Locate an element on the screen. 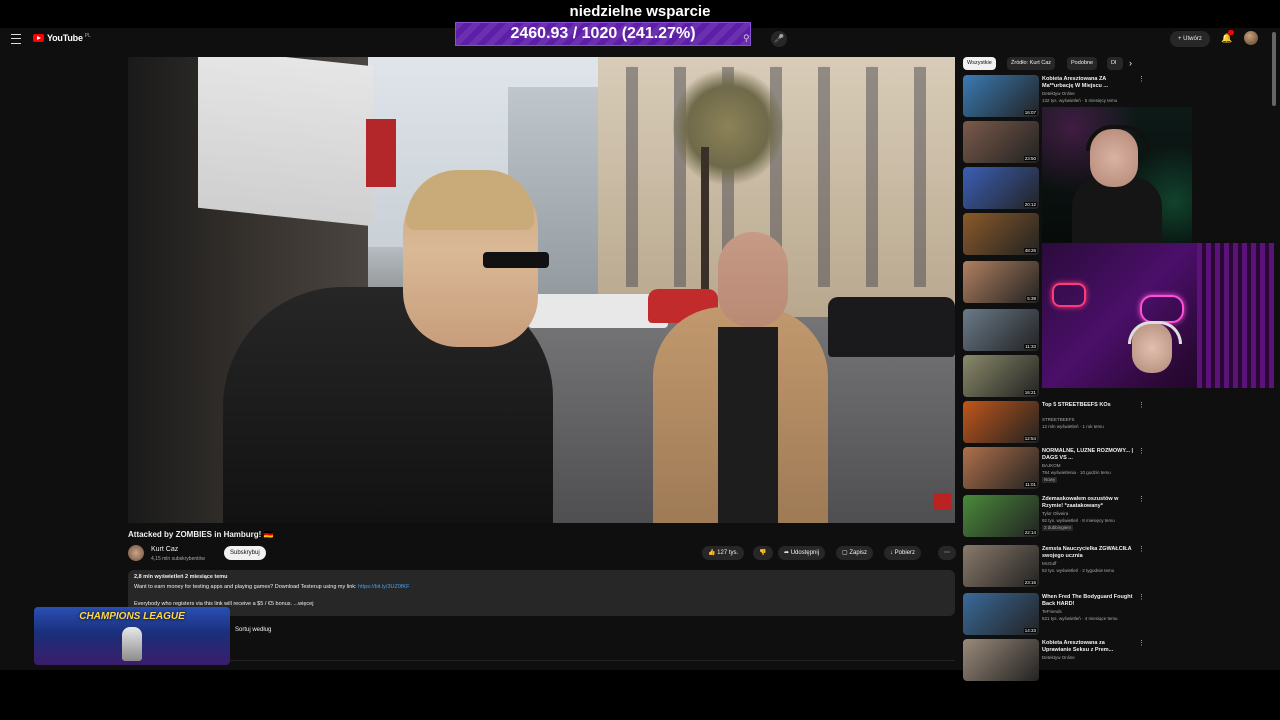 The image size is (1280, 720). recommendation-thumbnail: 48:26 is located at coordinates (1001, 234).